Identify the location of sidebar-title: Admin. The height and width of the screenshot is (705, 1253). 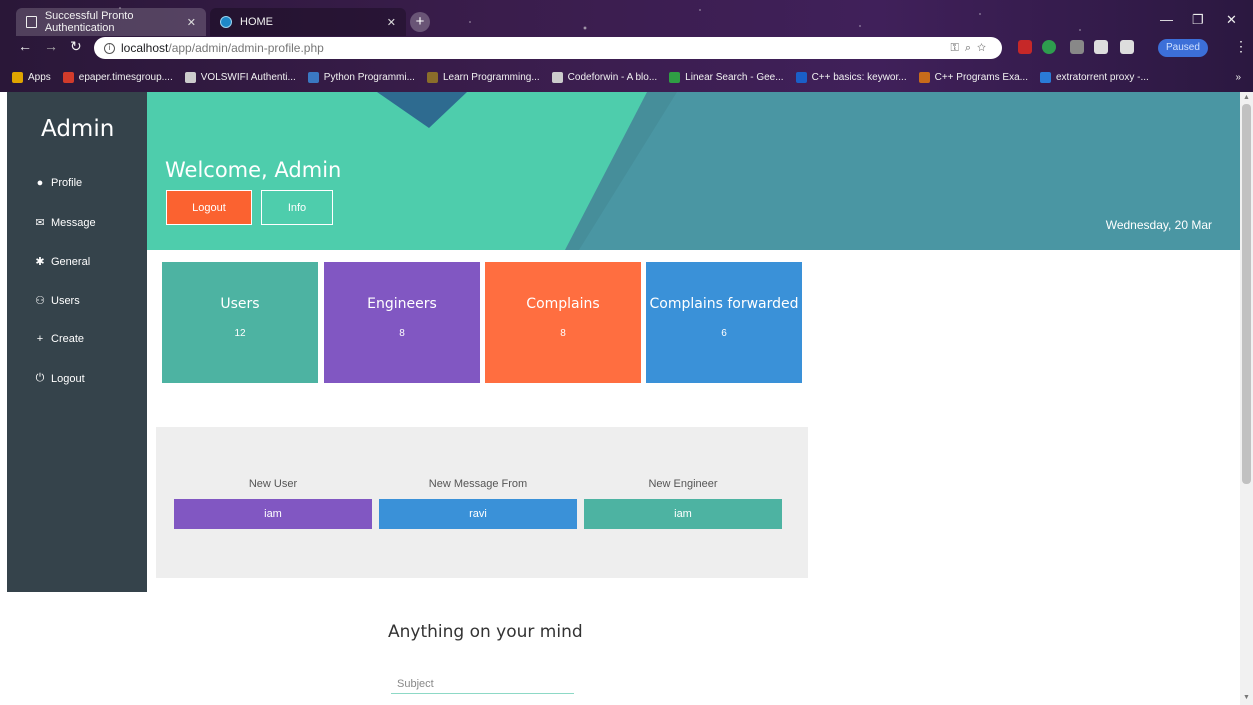
(78, 129).